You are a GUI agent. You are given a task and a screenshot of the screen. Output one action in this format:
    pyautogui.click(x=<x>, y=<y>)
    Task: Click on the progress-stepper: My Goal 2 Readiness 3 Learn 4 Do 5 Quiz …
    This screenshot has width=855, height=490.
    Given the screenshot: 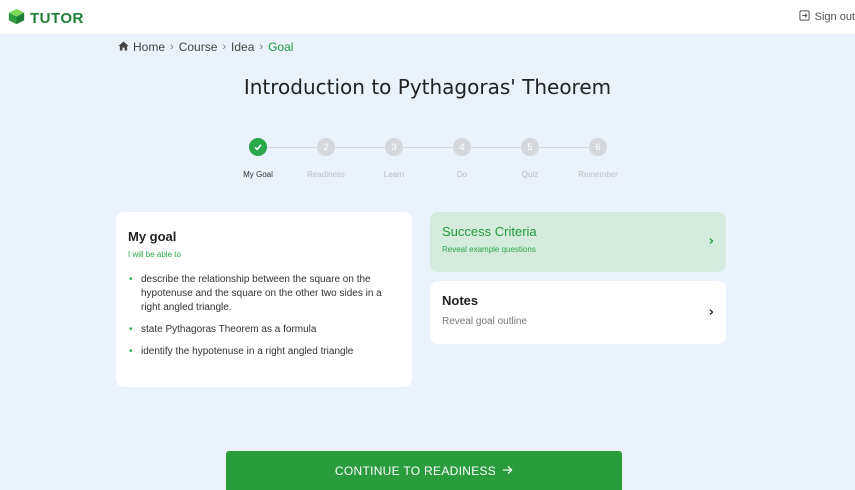 What is the action you would take?
    pyautogui.click(x=432, y=163)
    